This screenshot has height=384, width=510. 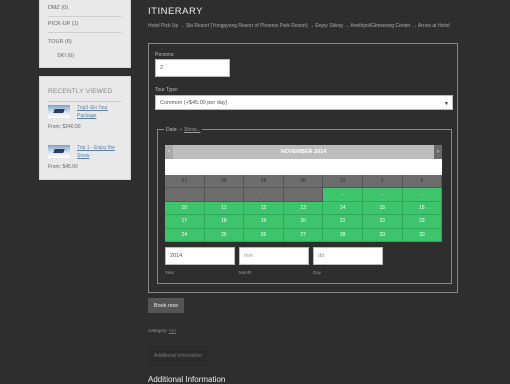 I want to click on tab-additional-information: Additional Information, so click(x=178, y=356).